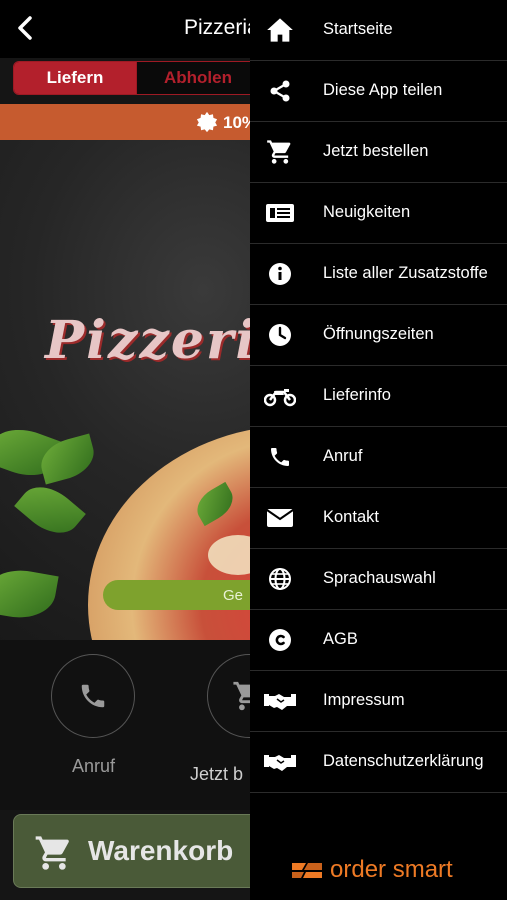 The height and width of the screenshot is (900, 507). Describe the element at coordinates (405, 273) in the screenshot. I see `menu-item-label: Liste aller Zusatzstoffe` at that location.